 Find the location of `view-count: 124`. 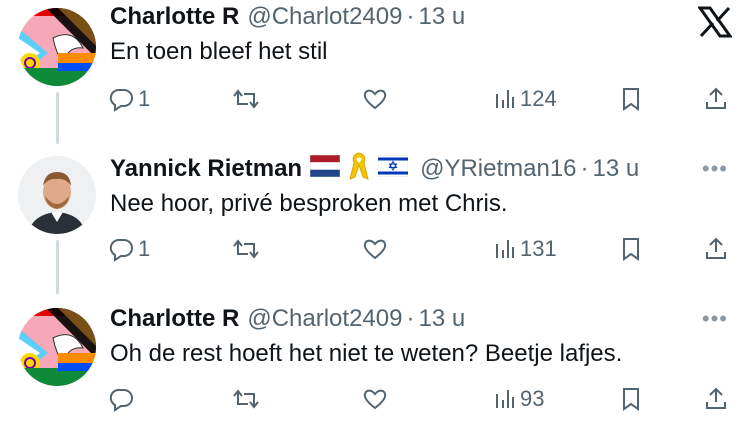

view-count: 124 is located at coordinates (538, 98).